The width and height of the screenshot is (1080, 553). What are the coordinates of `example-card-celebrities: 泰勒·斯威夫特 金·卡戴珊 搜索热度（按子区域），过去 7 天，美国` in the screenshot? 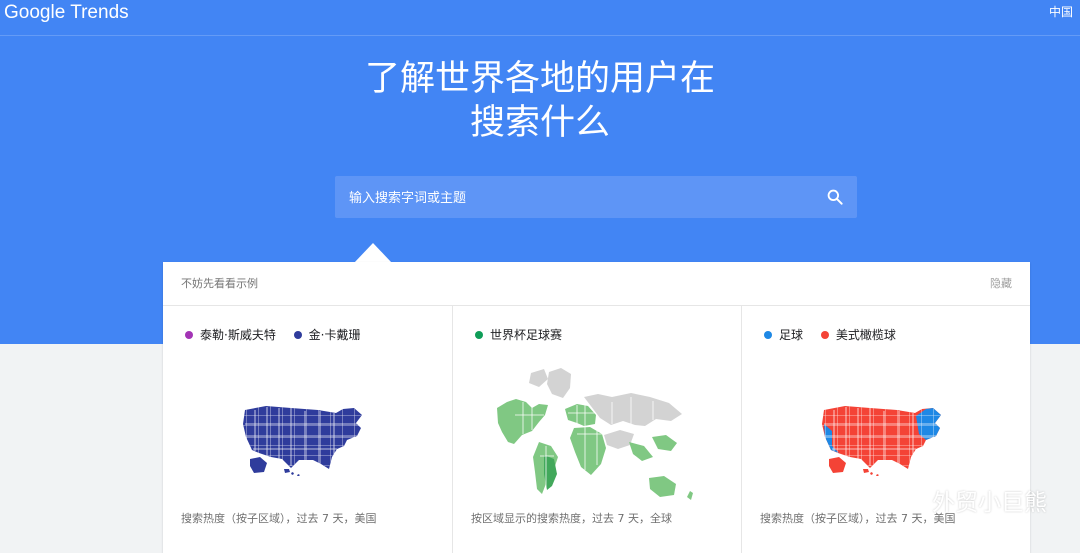 It's located at (307, 429).